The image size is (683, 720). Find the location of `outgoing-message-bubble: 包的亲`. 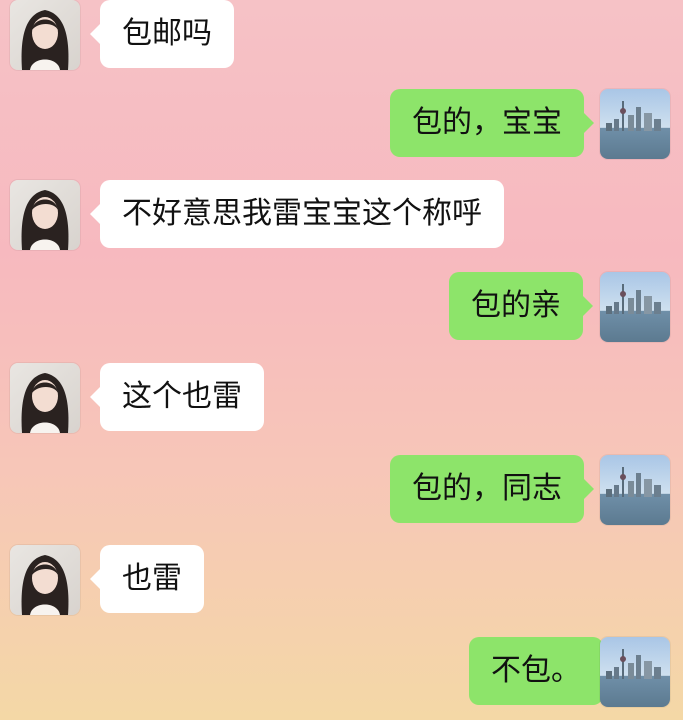

outgoing-message-bubble: 包的亲 is located at coordinates (521, 306).